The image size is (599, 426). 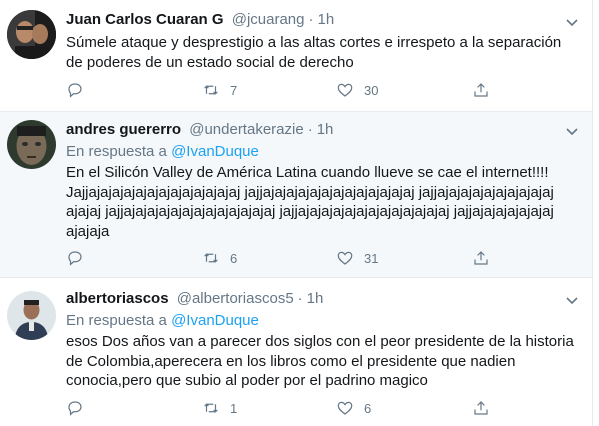 I want to click on retweet-count: 7, so click(x=234, y=90).